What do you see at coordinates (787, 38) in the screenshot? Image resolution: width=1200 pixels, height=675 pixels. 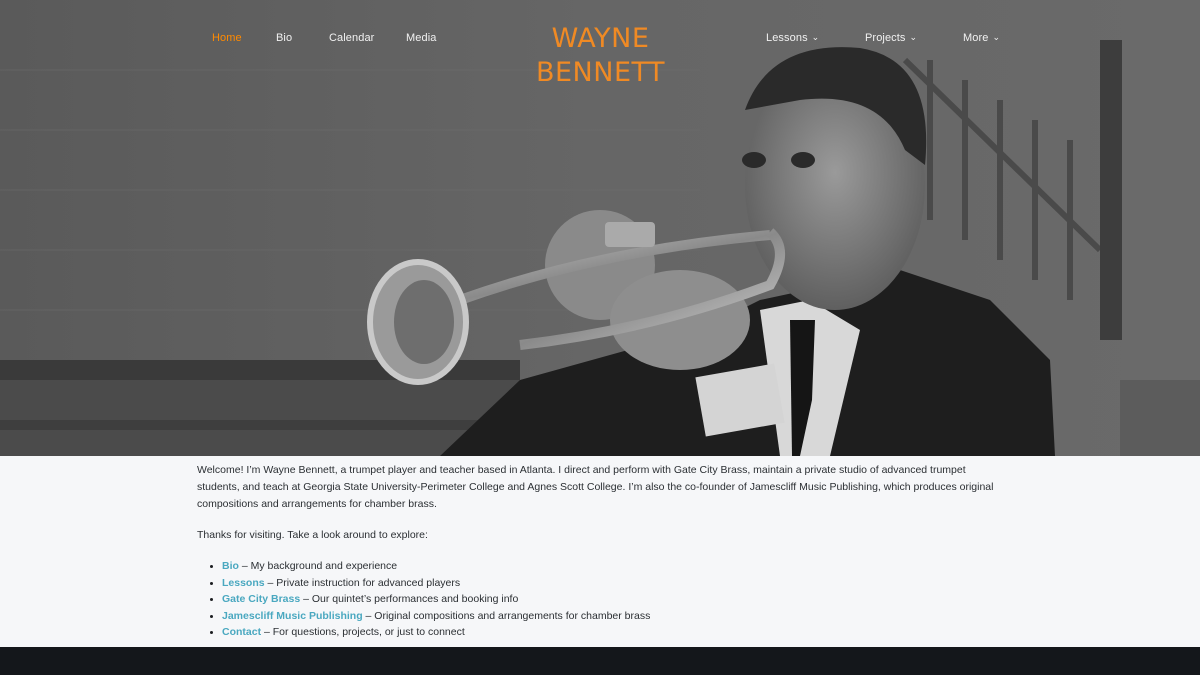 I see `nav-lessons-label: Lessons` at bounding box center [787, 38].